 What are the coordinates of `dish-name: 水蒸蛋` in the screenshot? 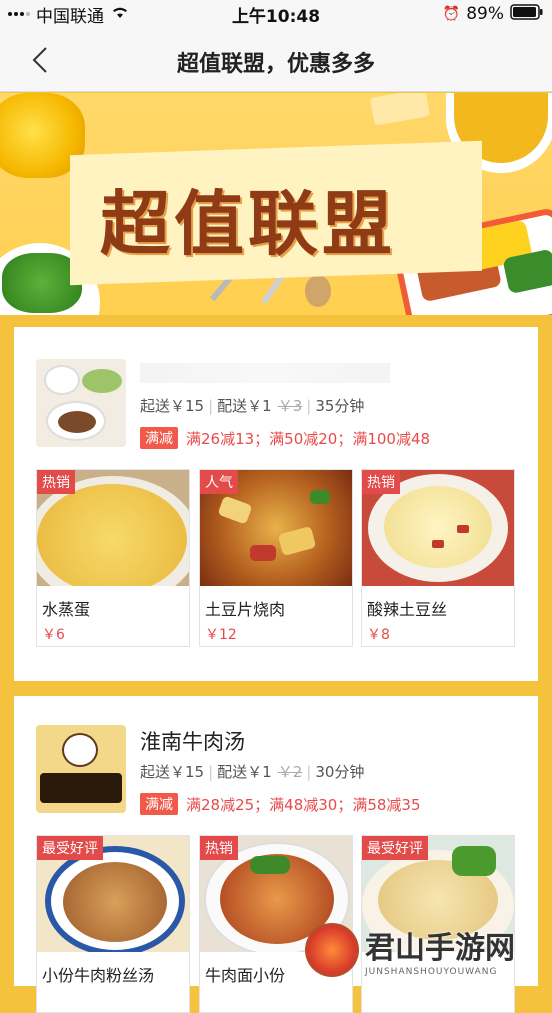 It's located at (66, 609).